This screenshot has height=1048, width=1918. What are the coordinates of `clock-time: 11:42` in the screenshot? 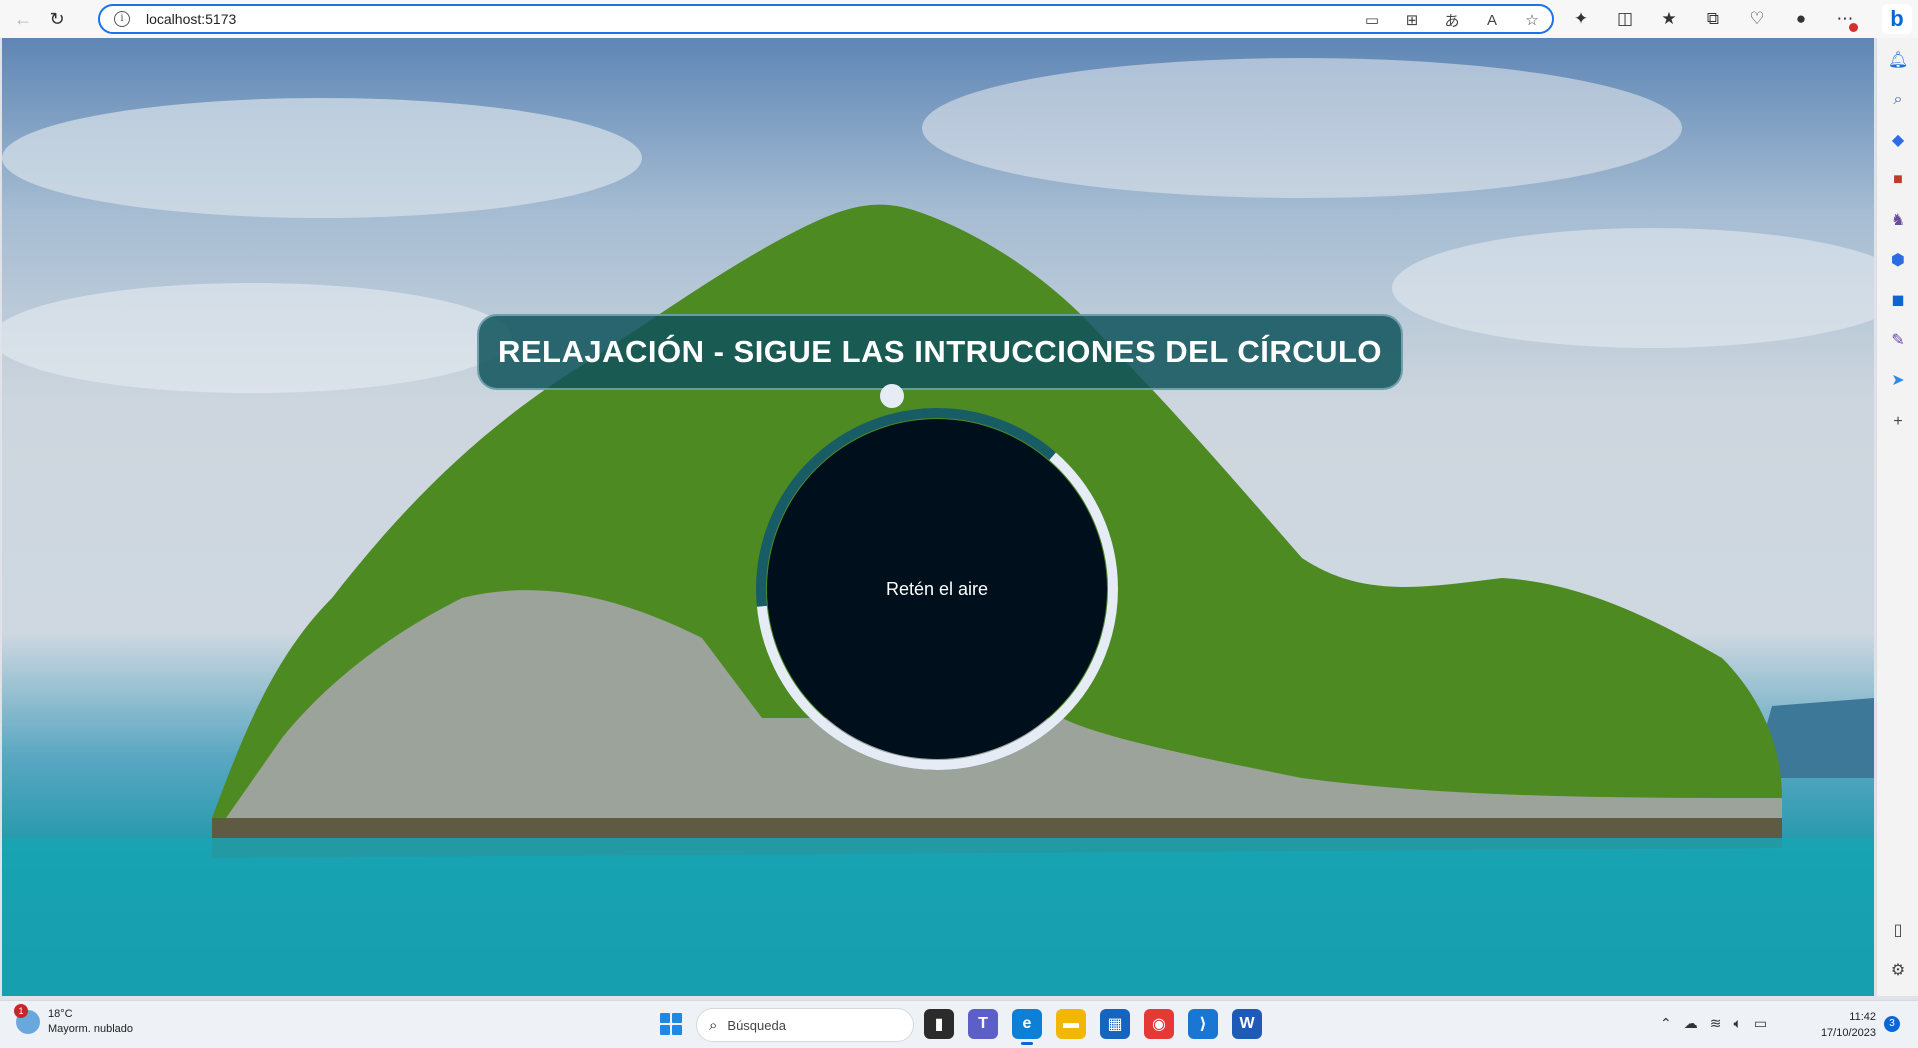 It's located at (1862, 1017).